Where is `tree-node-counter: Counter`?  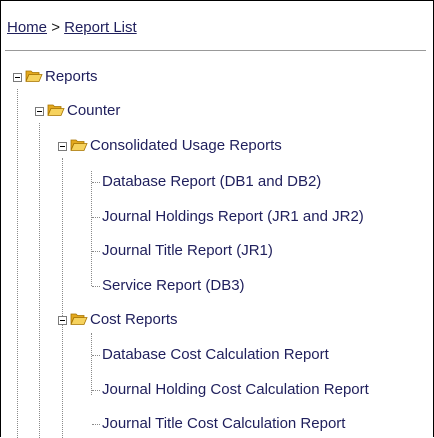 tree-node-counter: Counter is located at coordinates (75, 111).